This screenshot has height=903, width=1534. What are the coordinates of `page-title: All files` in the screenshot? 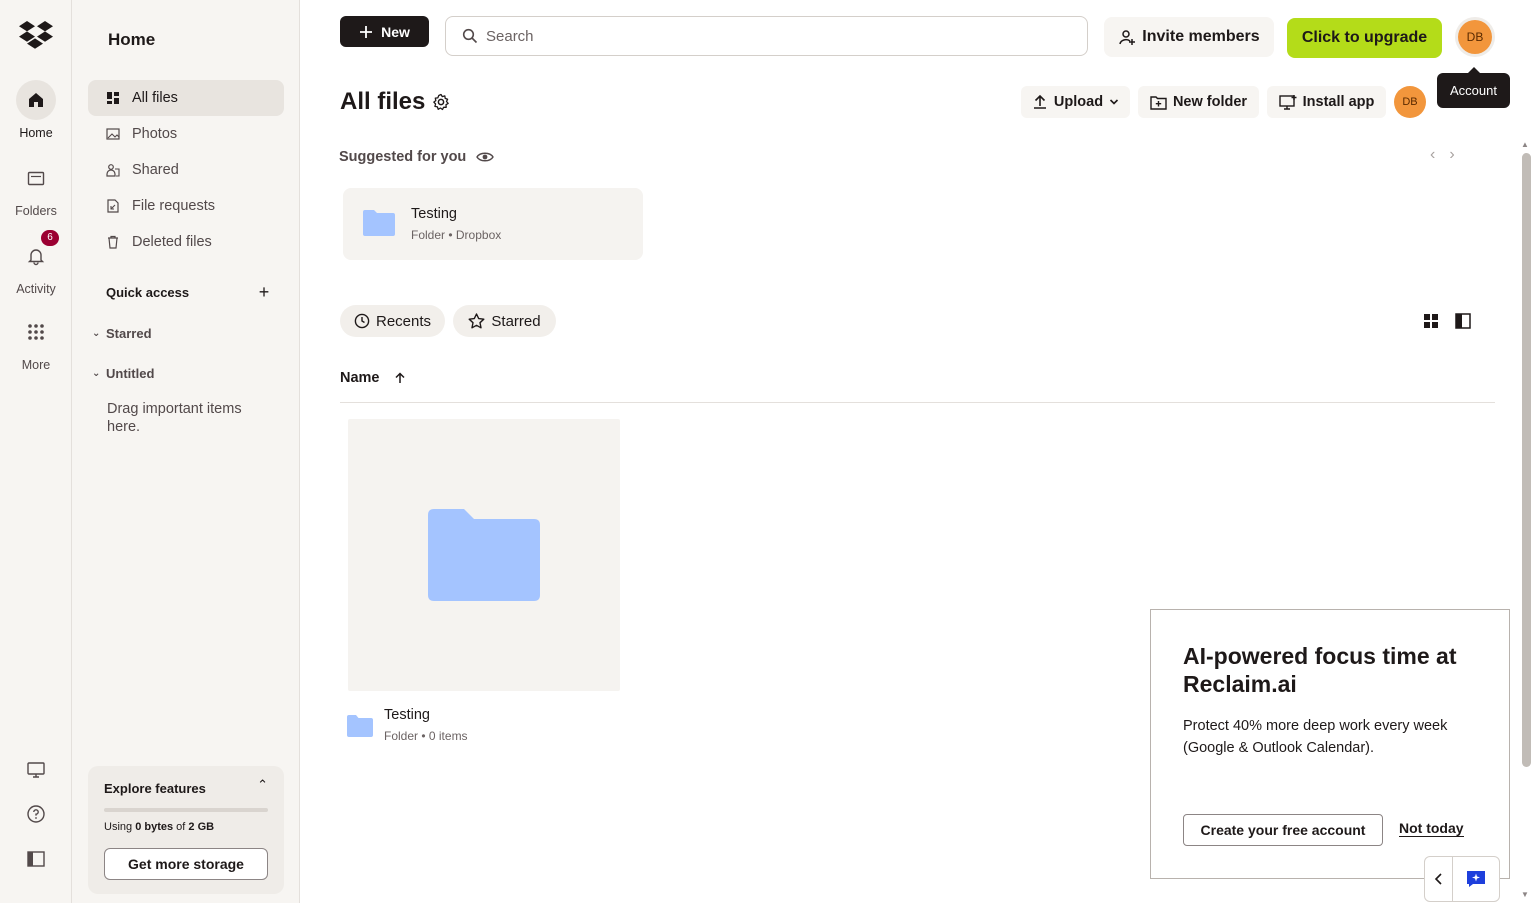 It's located at (383, 101).